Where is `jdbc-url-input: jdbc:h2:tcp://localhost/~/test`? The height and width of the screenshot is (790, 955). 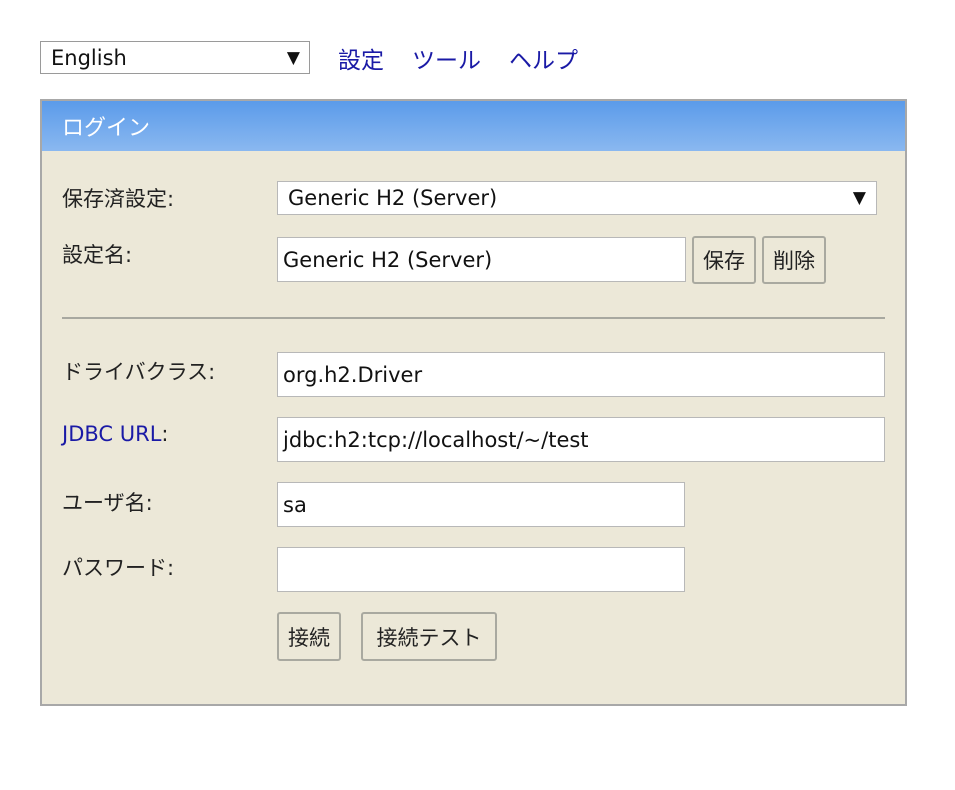 jdbc-url-input: jdbc:h2:tcp://localhost/~/test is located at coordinates (581, 439).